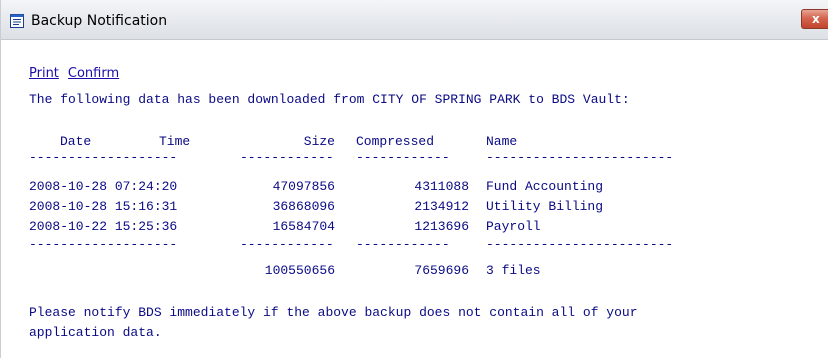  I want to click on table-totals: 100550656 7659696 3 files, so click(414, 271).